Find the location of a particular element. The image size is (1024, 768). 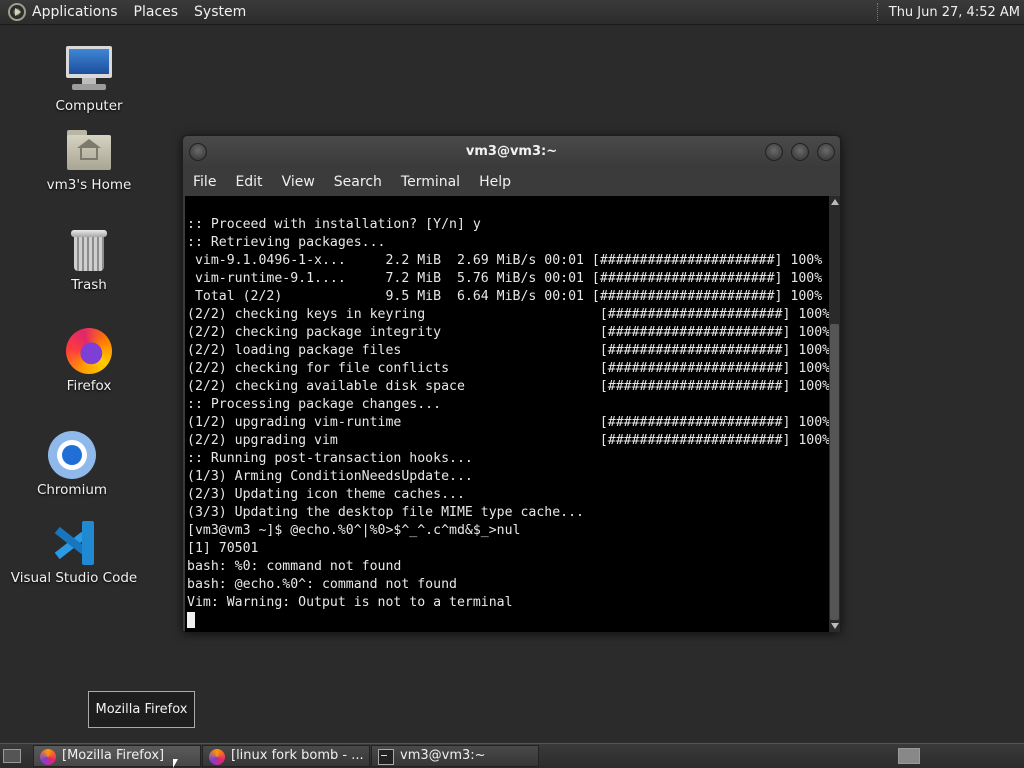

desktop-icon-label: Trash is located at coordinates (89, 285).